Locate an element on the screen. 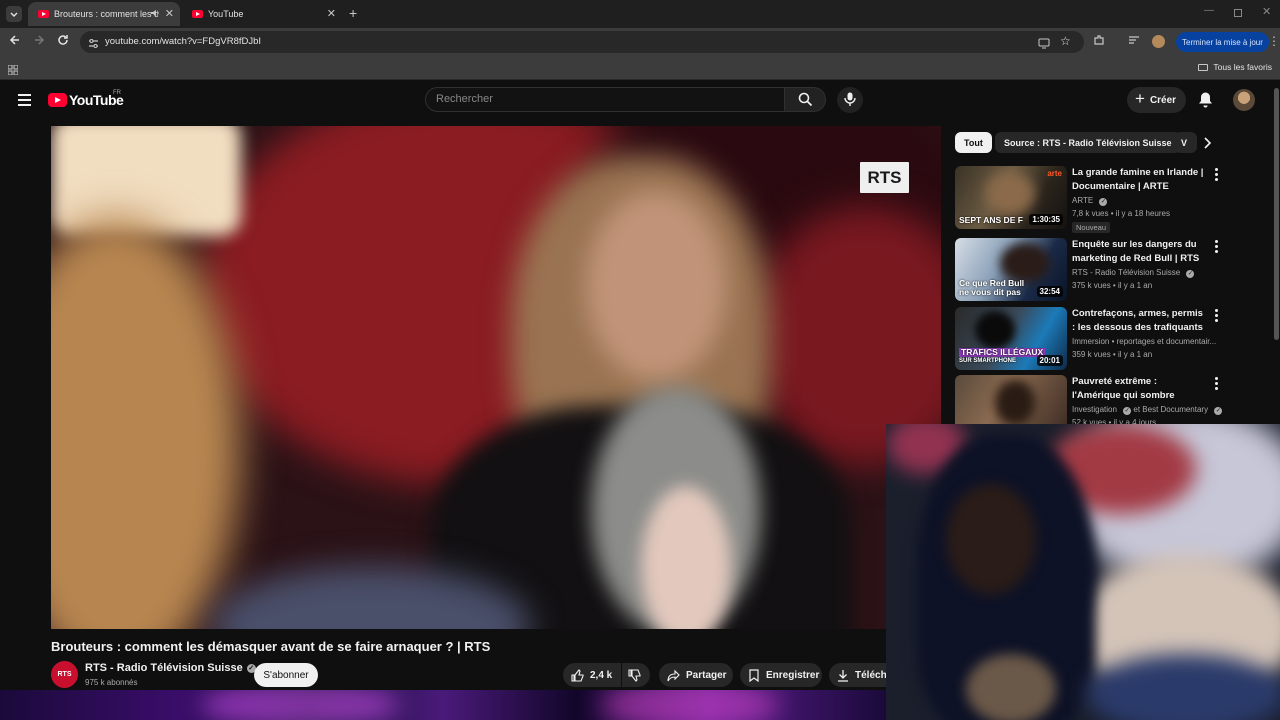 This screenshot has width=1280, height=720. profile-icon is located at coordinates (1158, 41).